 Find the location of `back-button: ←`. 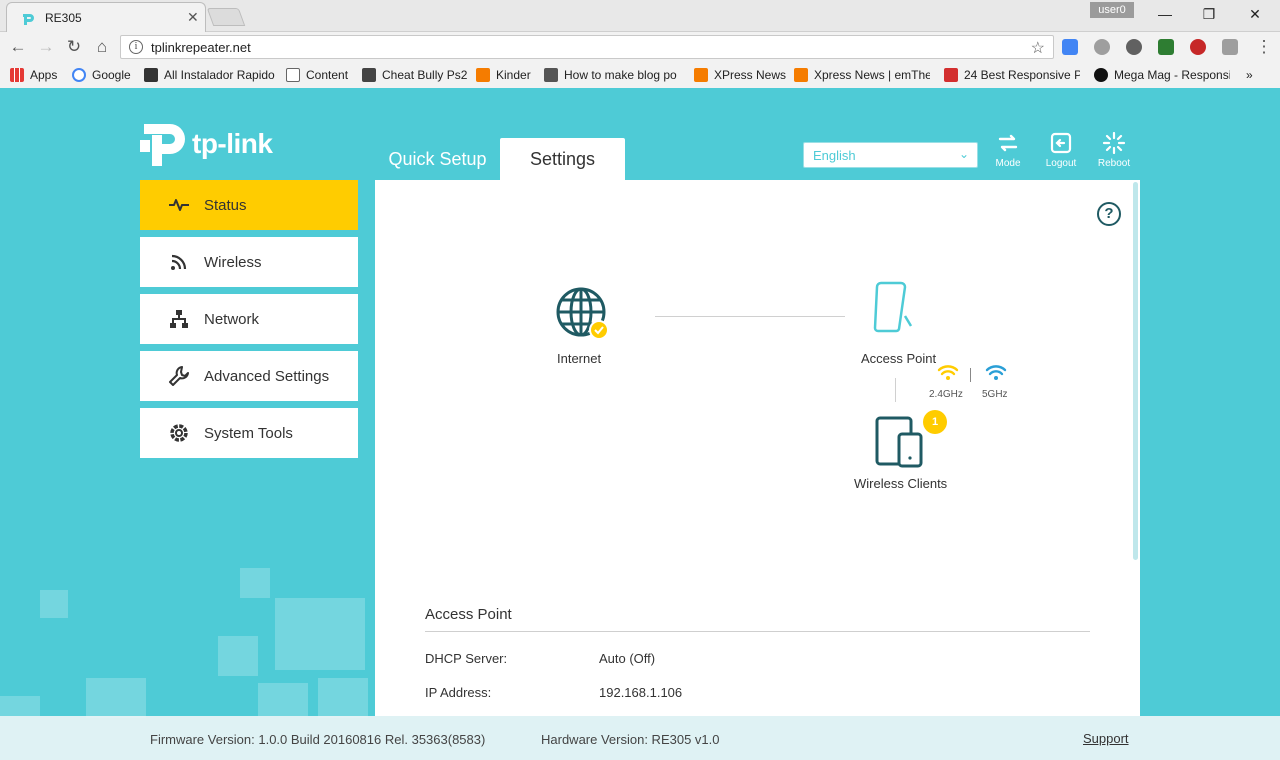

back-button: ← is located at coordinates (18, 47).